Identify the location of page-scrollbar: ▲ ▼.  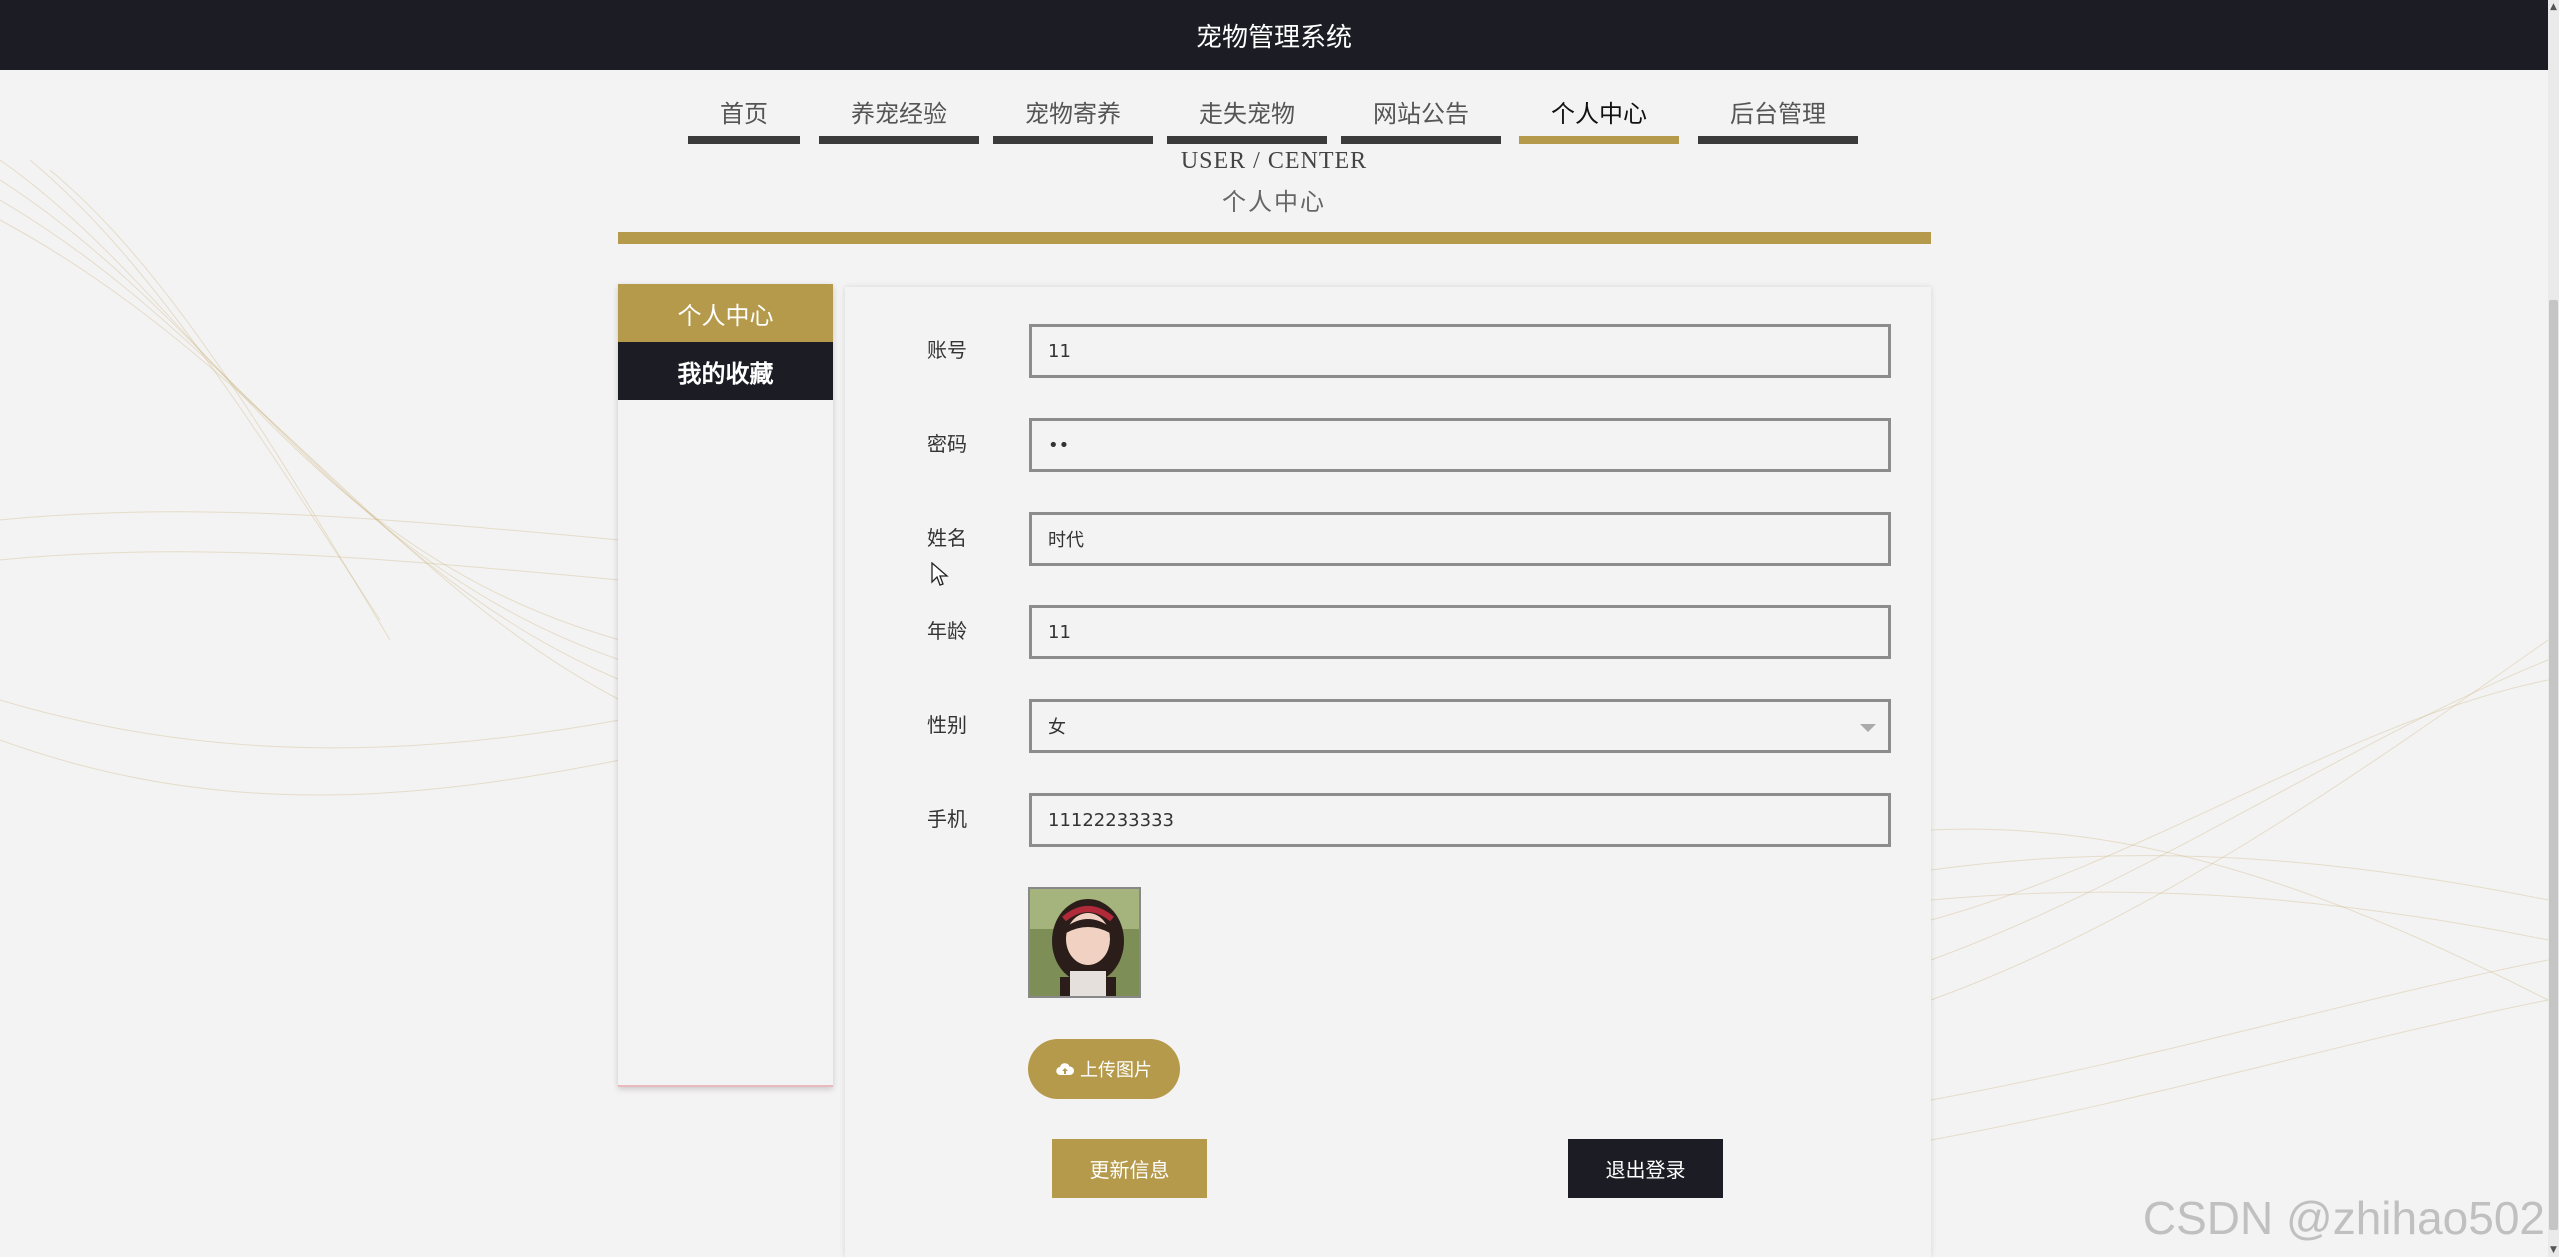
(2553, 628).